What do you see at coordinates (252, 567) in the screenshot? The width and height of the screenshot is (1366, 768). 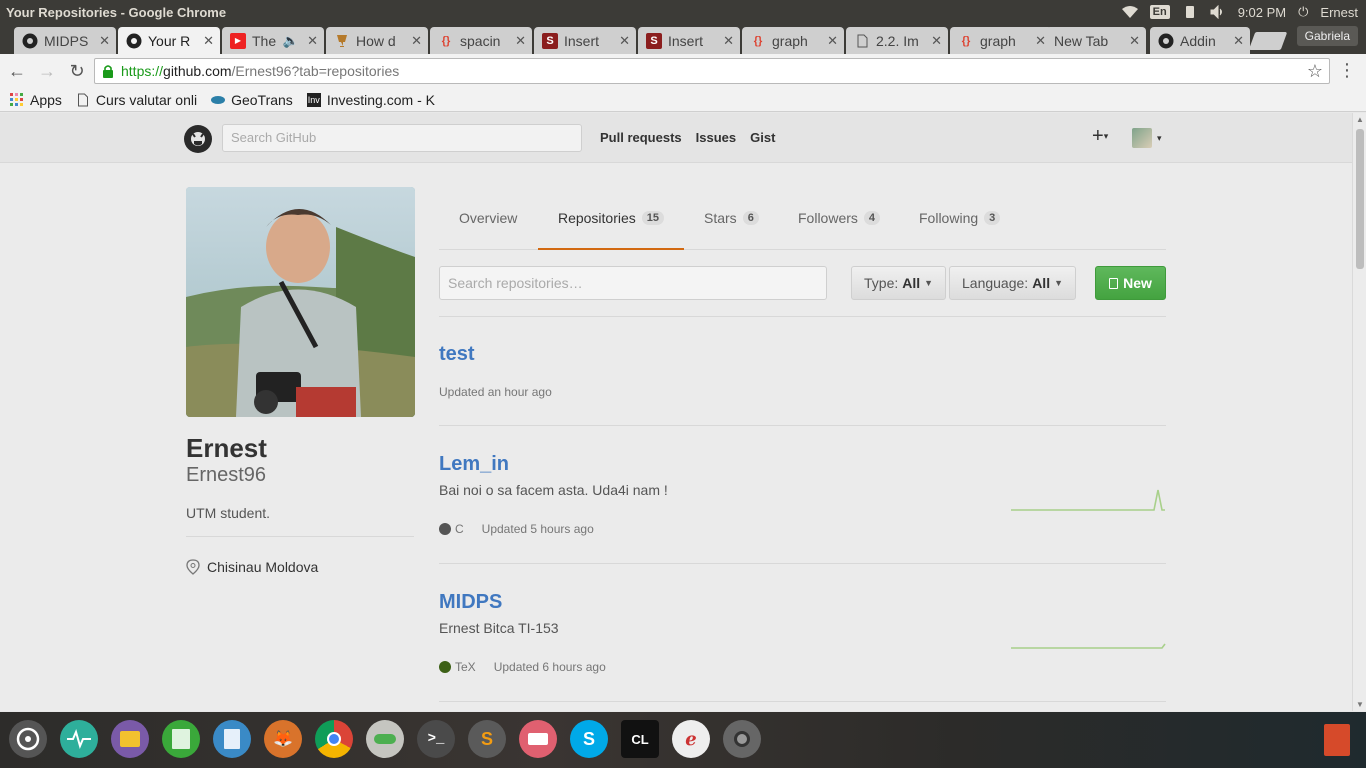 I see `profile-location: Chisinau Moldova` at bounding box center [252, 567].